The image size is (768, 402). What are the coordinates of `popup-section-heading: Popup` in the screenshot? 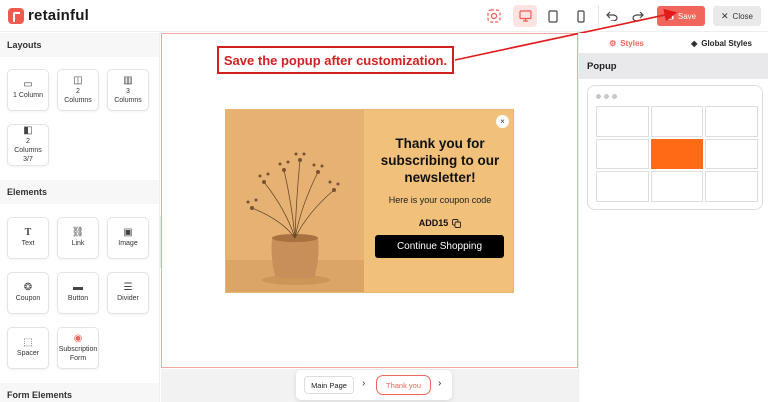 It's located at (673, 66).